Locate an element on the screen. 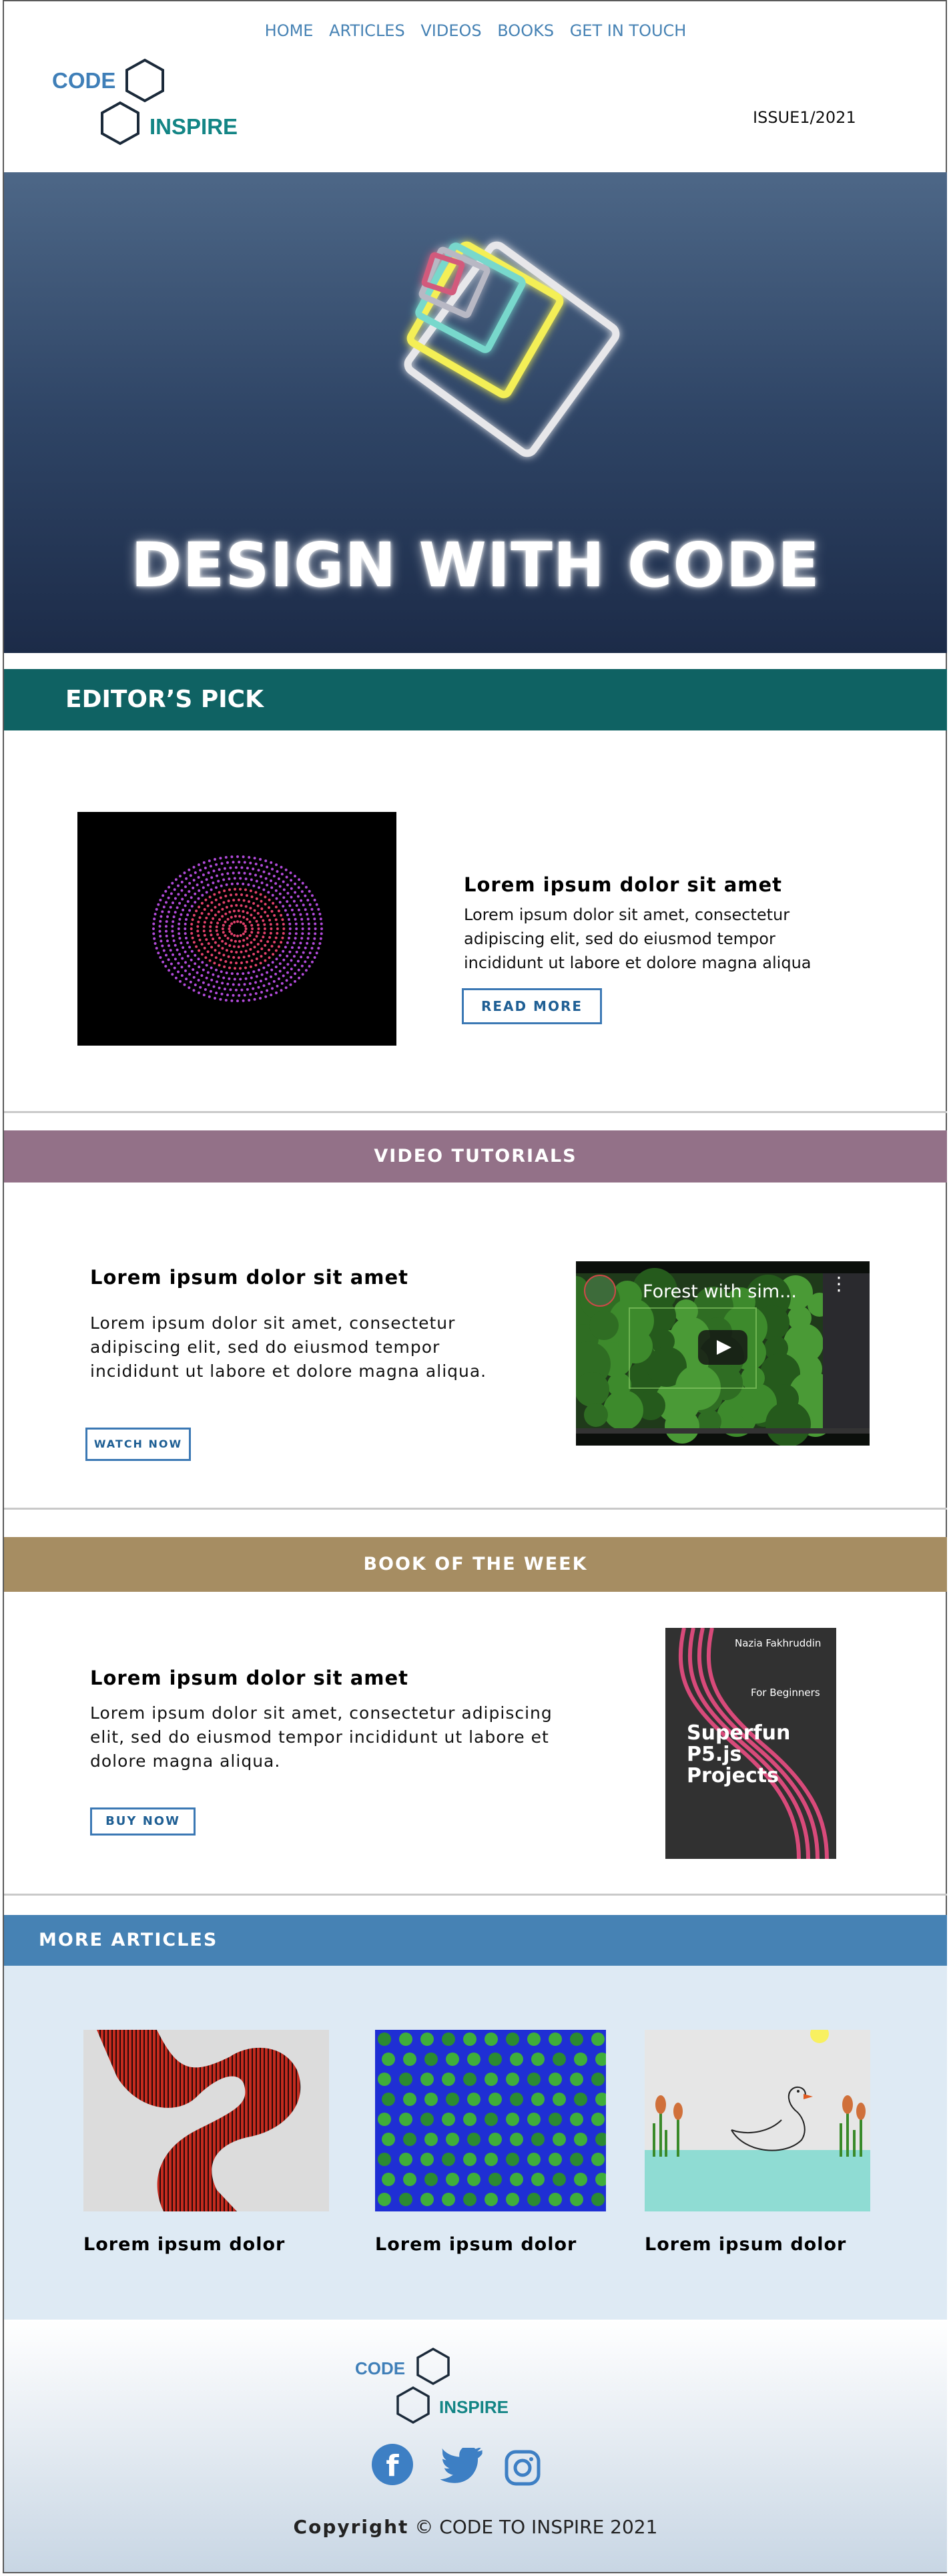 This screenshot has height=2576, width=951. book-title-line1: Superfun is located at coordinates (739, 1733).